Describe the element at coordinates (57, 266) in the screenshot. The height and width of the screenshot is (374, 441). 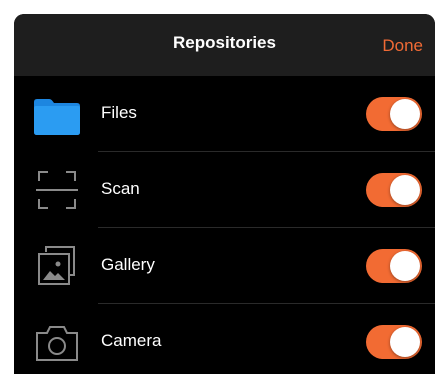
I see `gallery-icon` at that location.